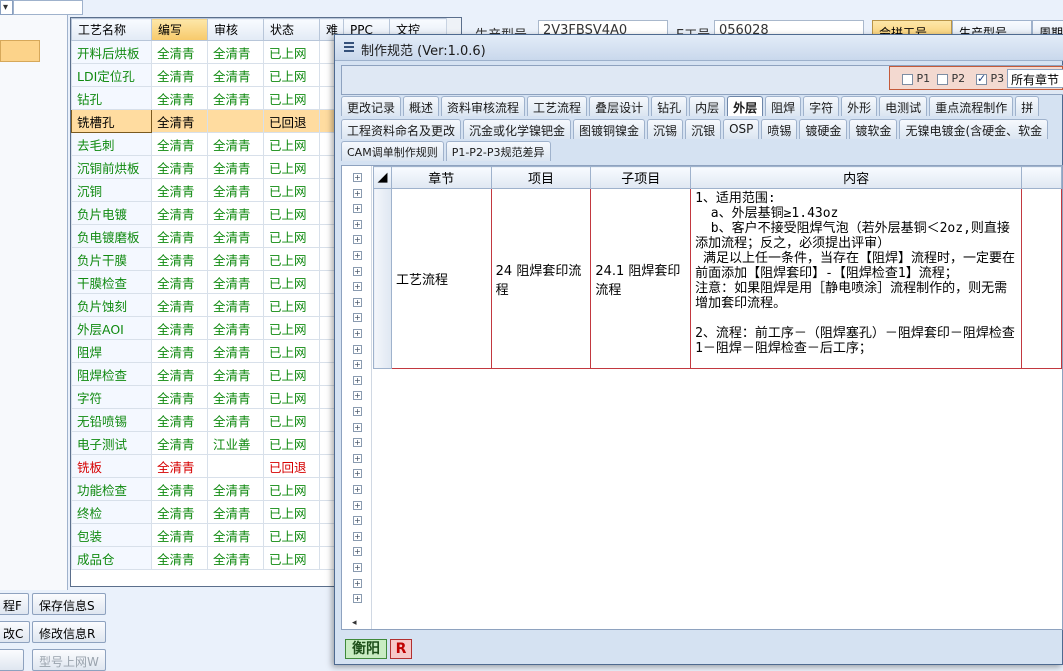 The image size is (1063, 671). What do you see at coordinates (541, 177) in the screenshot?
I see `col-header-item: 项目` at bounding box center [541, 177].